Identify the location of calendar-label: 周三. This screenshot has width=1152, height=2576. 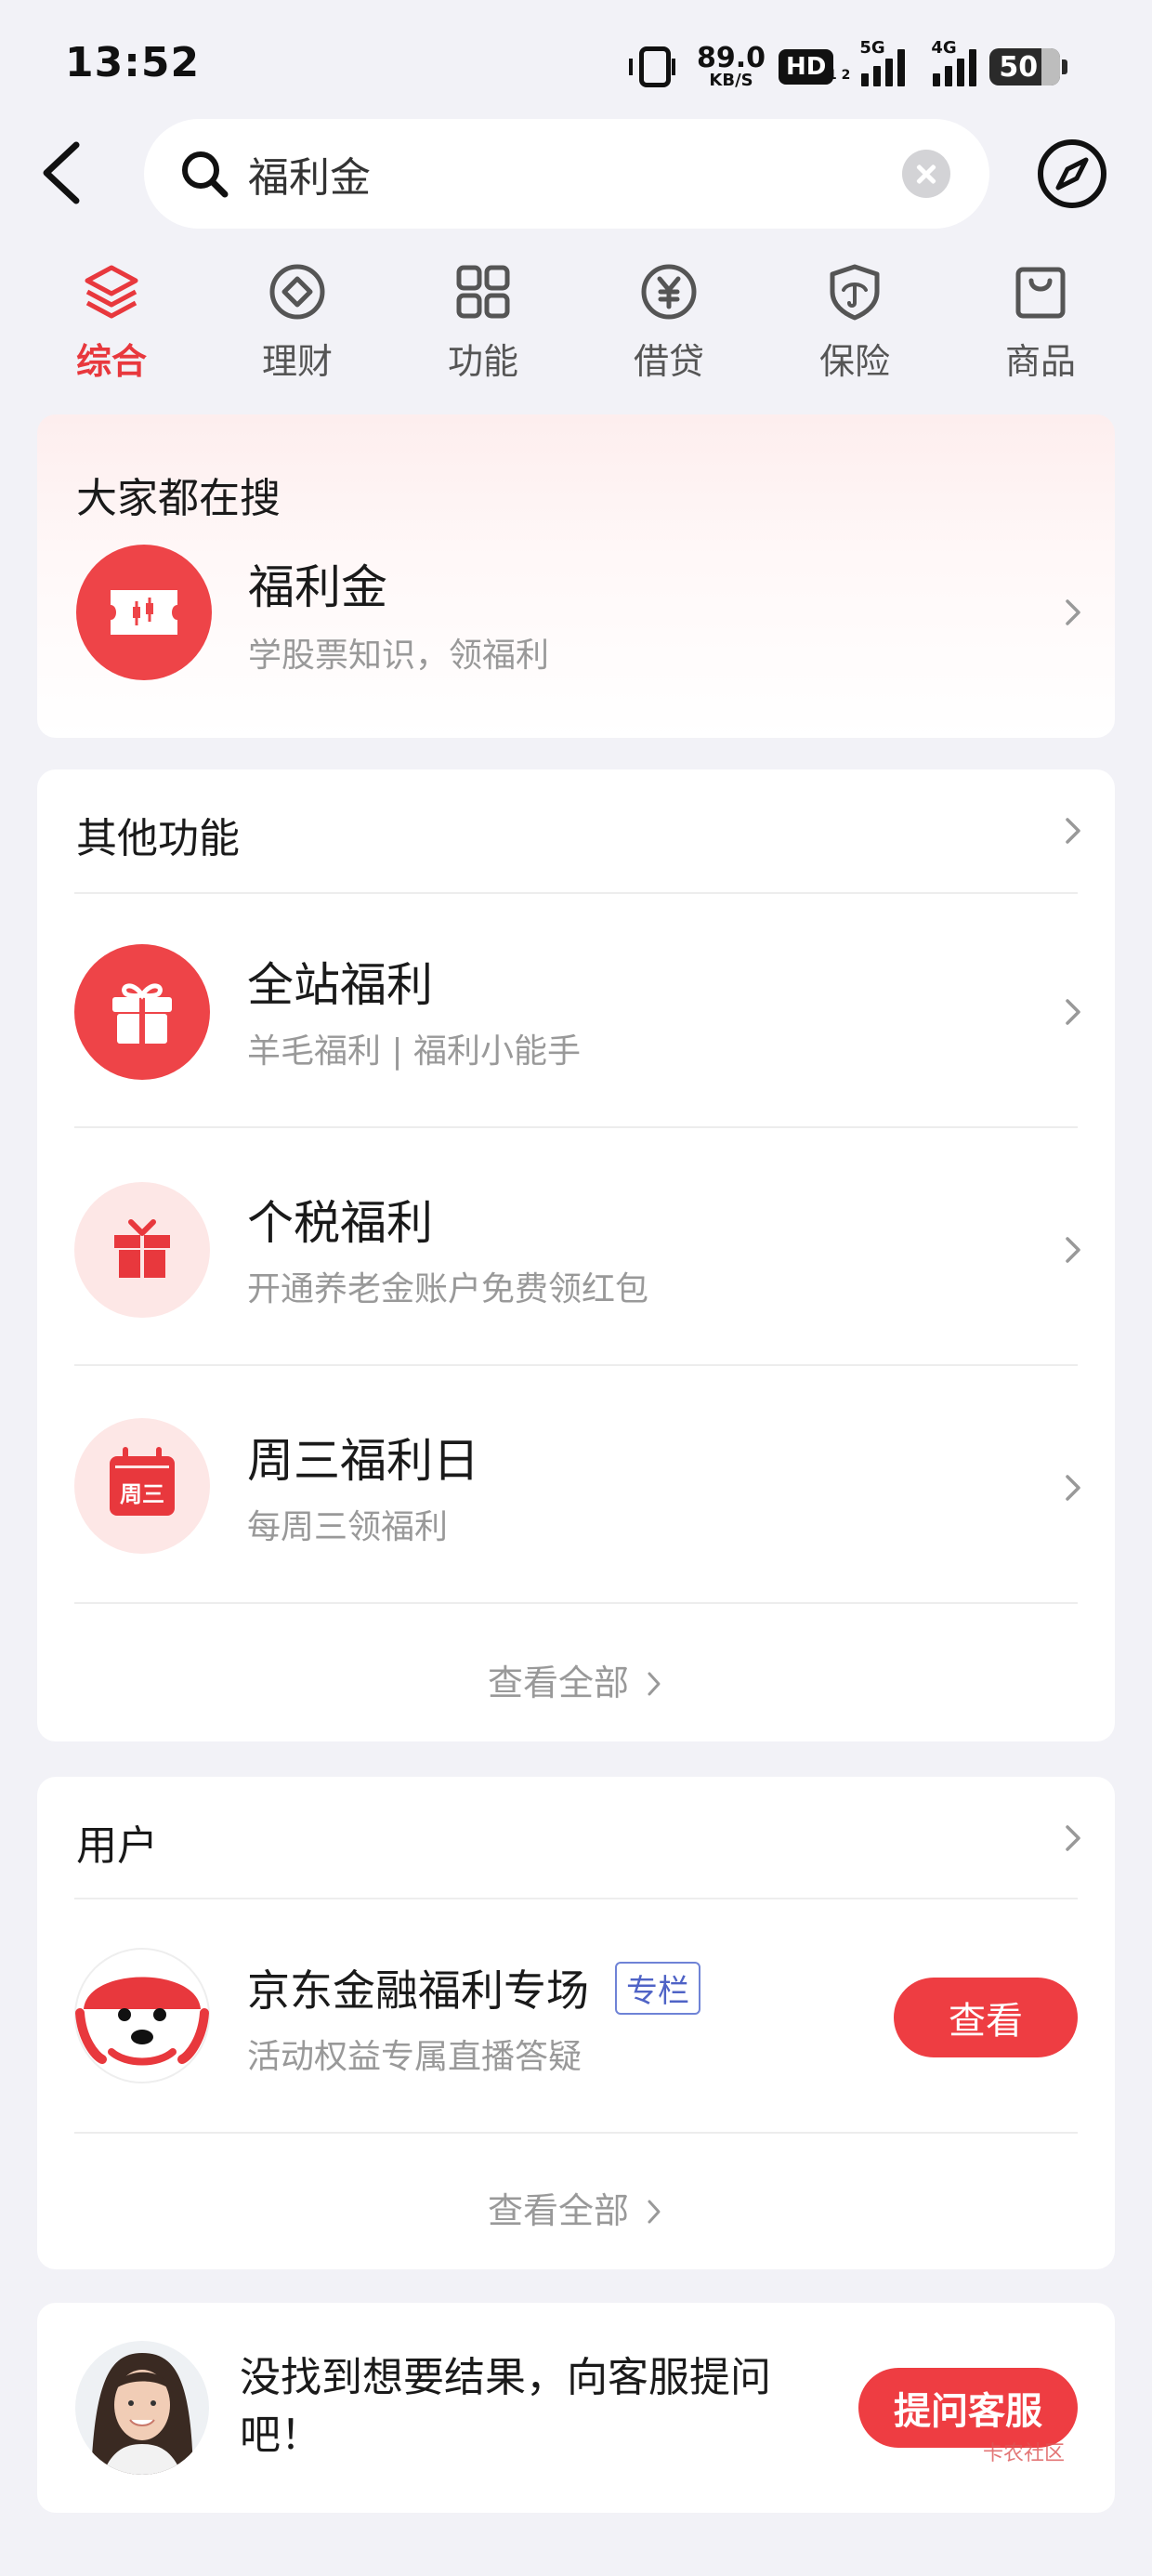
(142, 1493).